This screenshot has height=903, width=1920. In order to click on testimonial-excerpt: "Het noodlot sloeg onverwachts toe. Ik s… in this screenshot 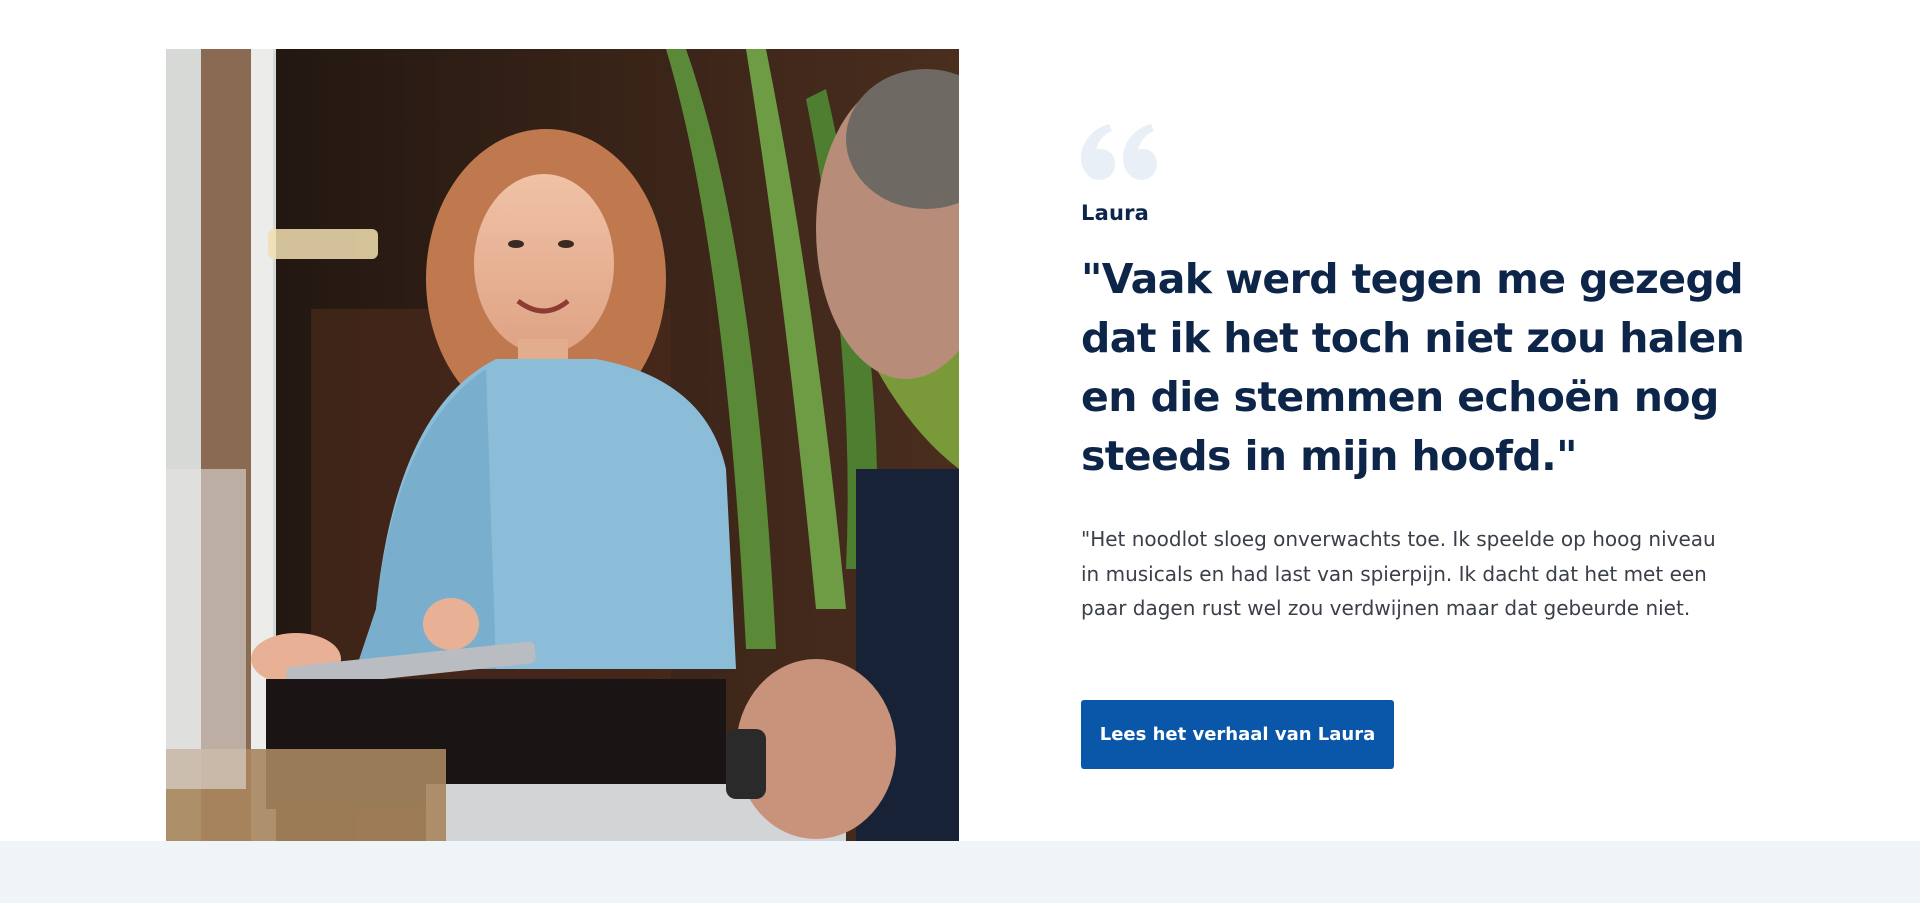, I will do `click(1398, 573)`.